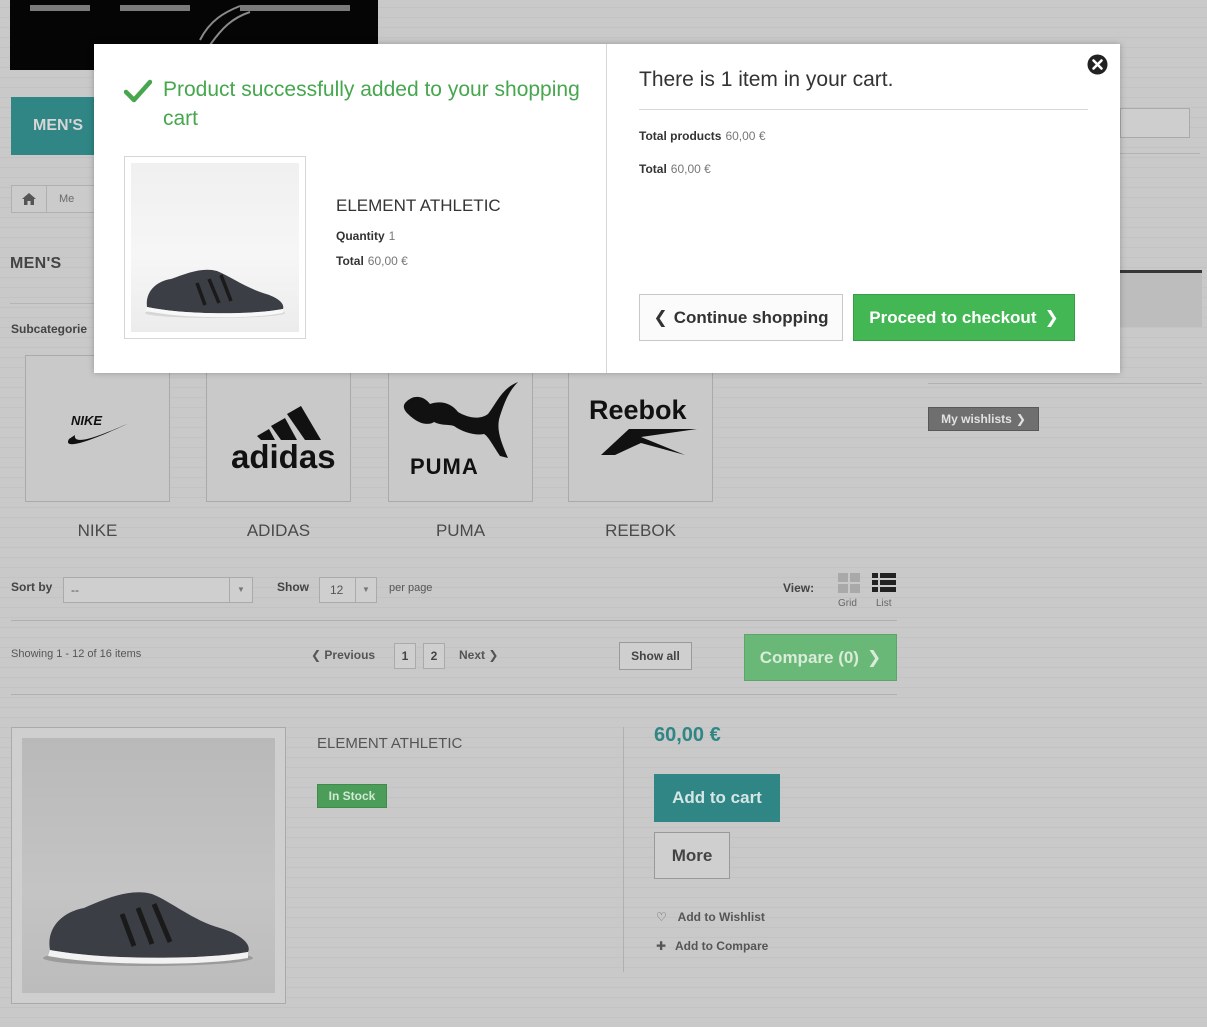 This screenshot has width=1207, height=1027. Describe the element at coordinates (215, 247) in the screenshot. I see `modal-product-image` at that location.